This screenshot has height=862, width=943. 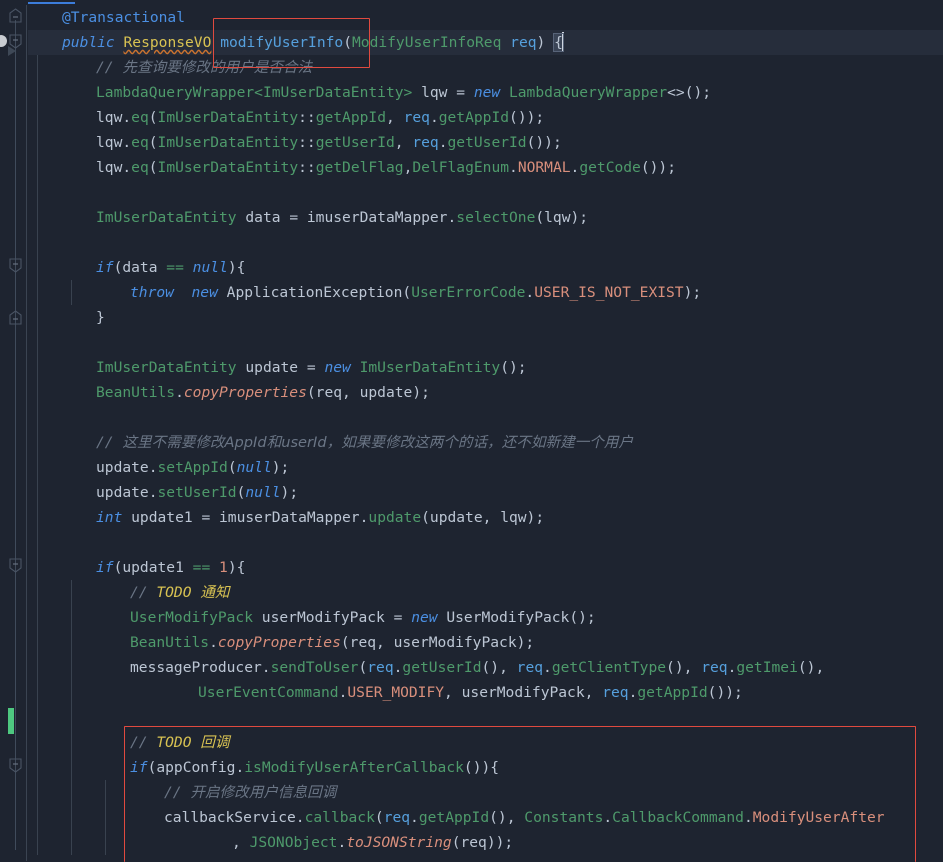 What do you see at coordinates (289, 492) in the screenshot?
I see `line-tail: );` at bounding box center [289, 492].